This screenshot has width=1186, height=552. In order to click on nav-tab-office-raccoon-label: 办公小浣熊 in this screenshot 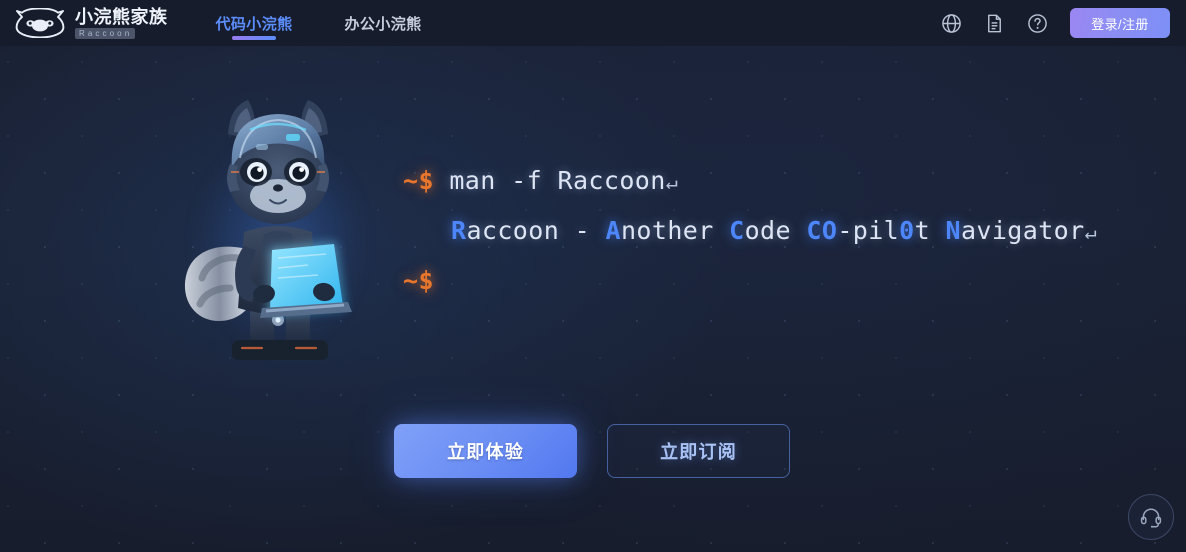, I will do `click(383, 24)`.